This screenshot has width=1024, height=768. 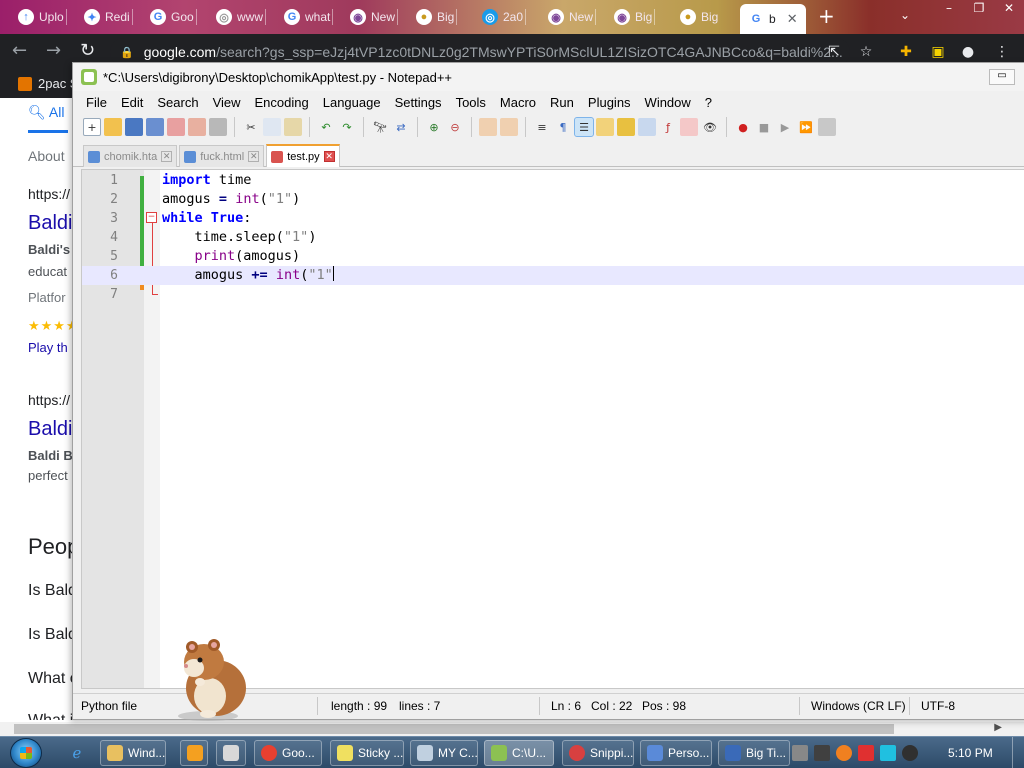 I want to click on word-wrap-icon: ≡, so click(x=542, y=127).